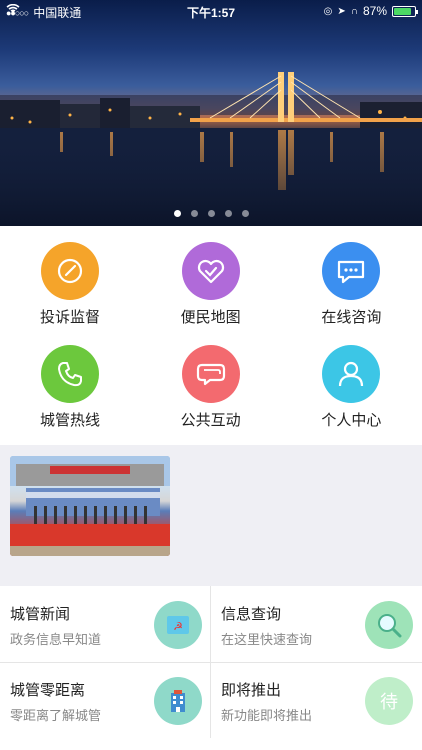  I want to click on grid-item-label: 个人中心, so click(351, 420).